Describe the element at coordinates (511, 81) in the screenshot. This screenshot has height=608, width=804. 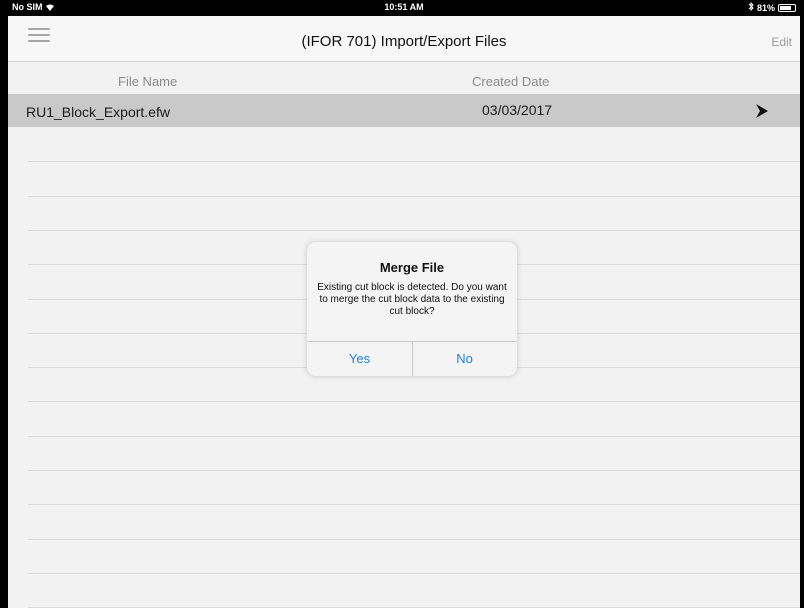
I see `column-header-created-date: Created Date` at that location.